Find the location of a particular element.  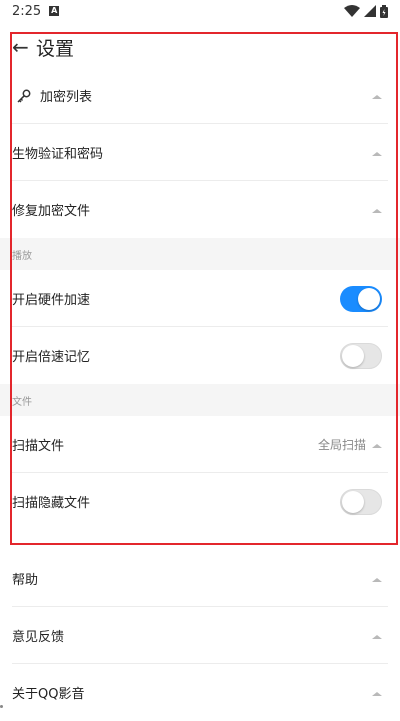

row-label: 扫描文件 is located at coordinates (38, 446).